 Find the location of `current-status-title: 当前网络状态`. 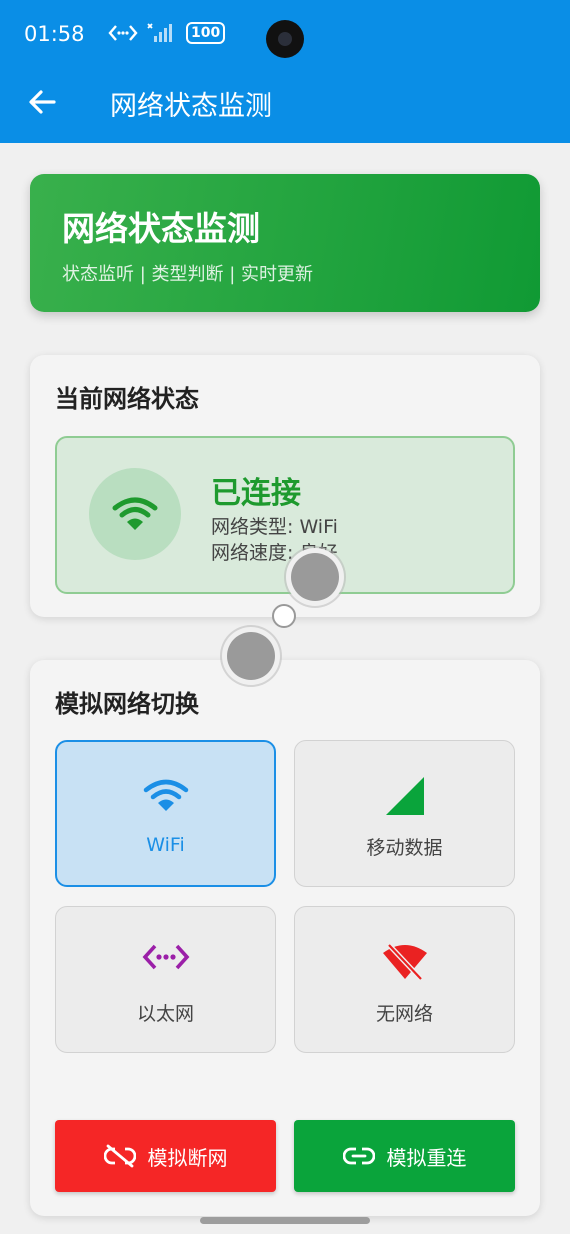

current-status-title: 当前网络状态 is located at coordinates (127, 399).